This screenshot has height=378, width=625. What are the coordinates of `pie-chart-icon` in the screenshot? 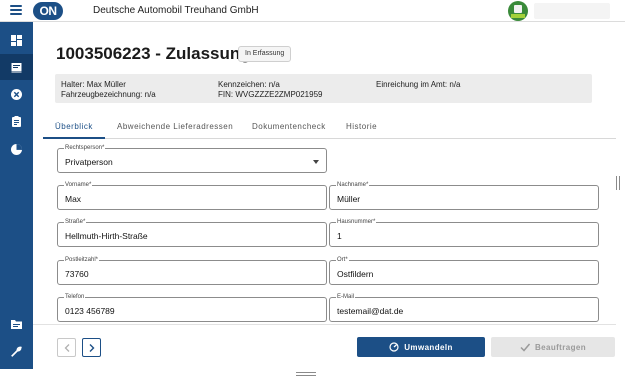 It's located at (16, 149).